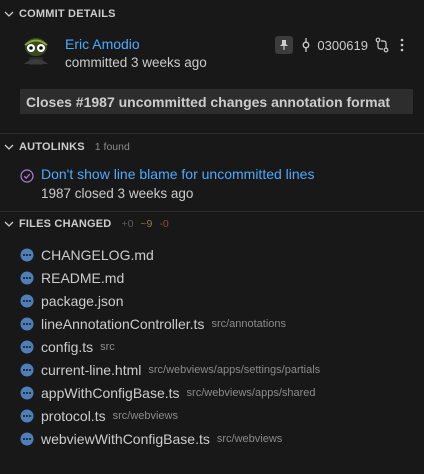 The width and height of the screenshot is (424, 474). Describe the element at coordinates (110, 392) in the screenshot. I see `file-name: appWithConfigBase.ts` at that location.